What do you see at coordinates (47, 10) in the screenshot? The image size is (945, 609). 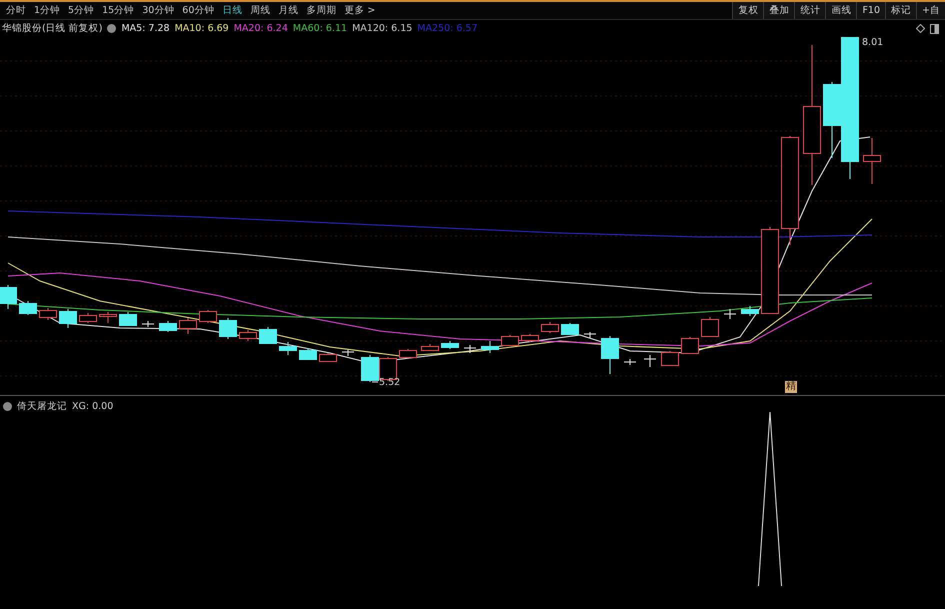 I see `period-tab: 1分钟` at bounding box center [47, 10].